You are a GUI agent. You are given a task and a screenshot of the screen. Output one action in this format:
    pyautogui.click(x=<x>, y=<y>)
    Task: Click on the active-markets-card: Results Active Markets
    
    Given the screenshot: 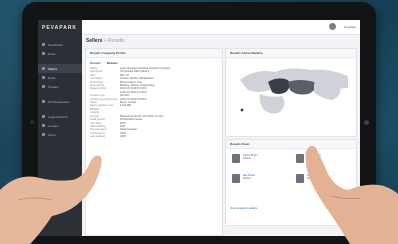 What is the action you would take?
    pyautogui.click(x=291, y=92)
    